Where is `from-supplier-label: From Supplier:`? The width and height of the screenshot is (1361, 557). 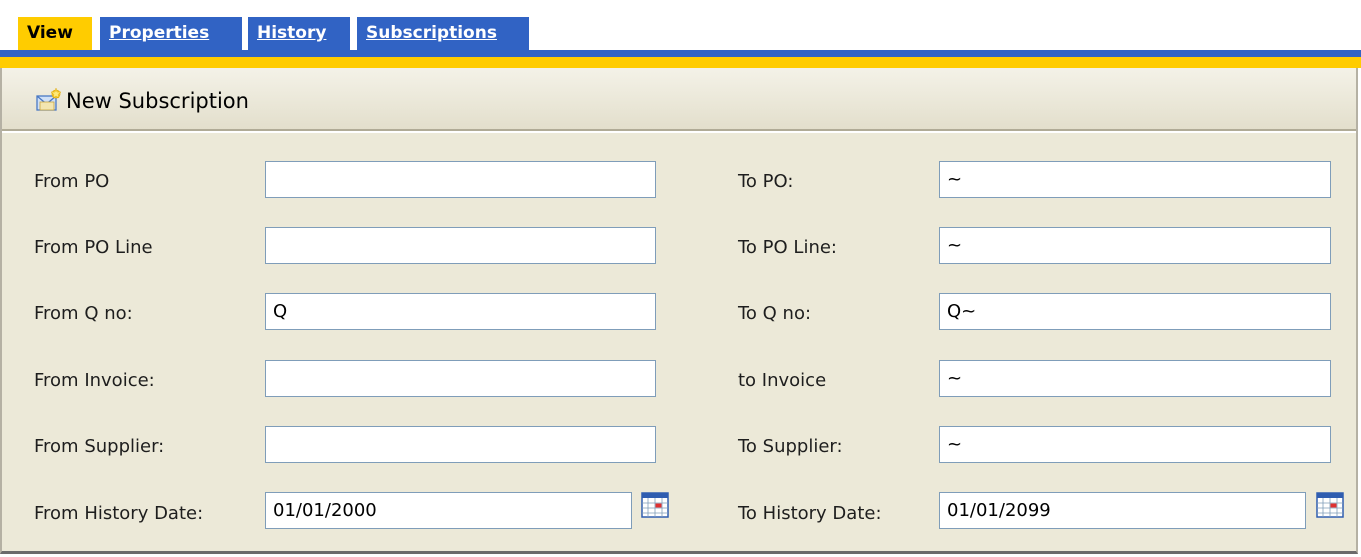 from-supplier-label: From Supplier: is located at coordinates (99, 446).